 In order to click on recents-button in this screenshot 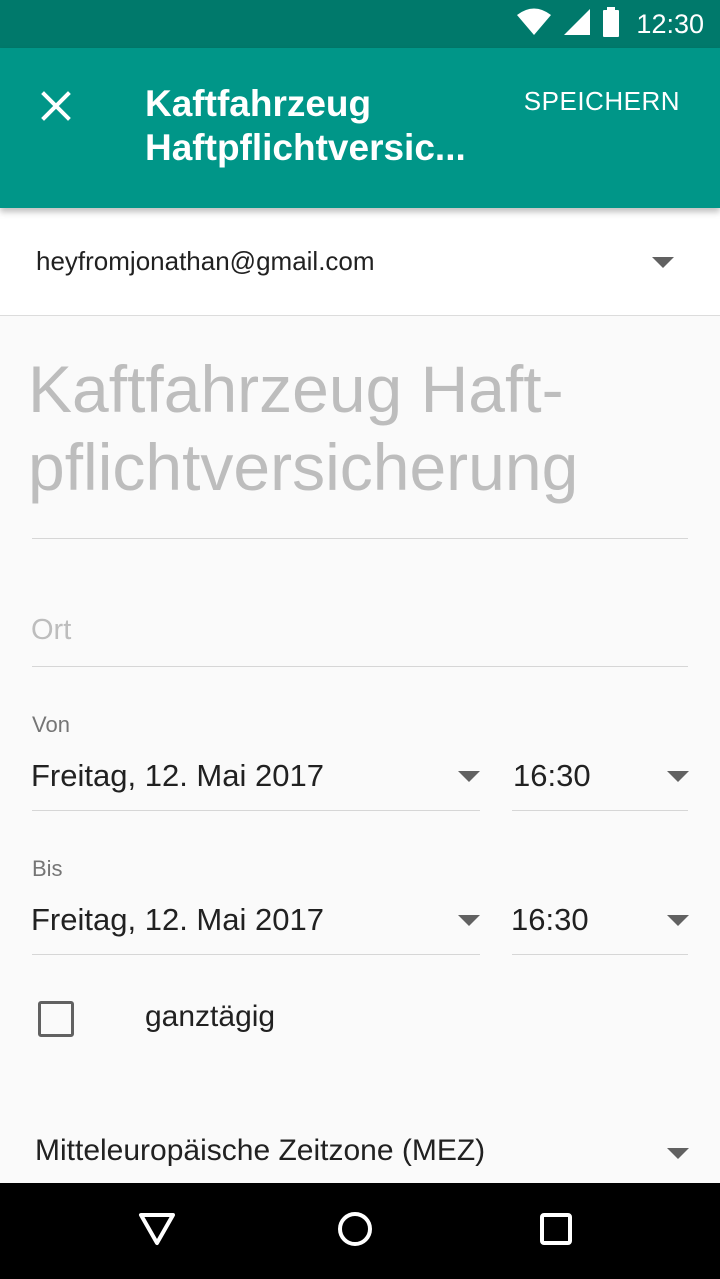, I will do `click(556, 1231)`.